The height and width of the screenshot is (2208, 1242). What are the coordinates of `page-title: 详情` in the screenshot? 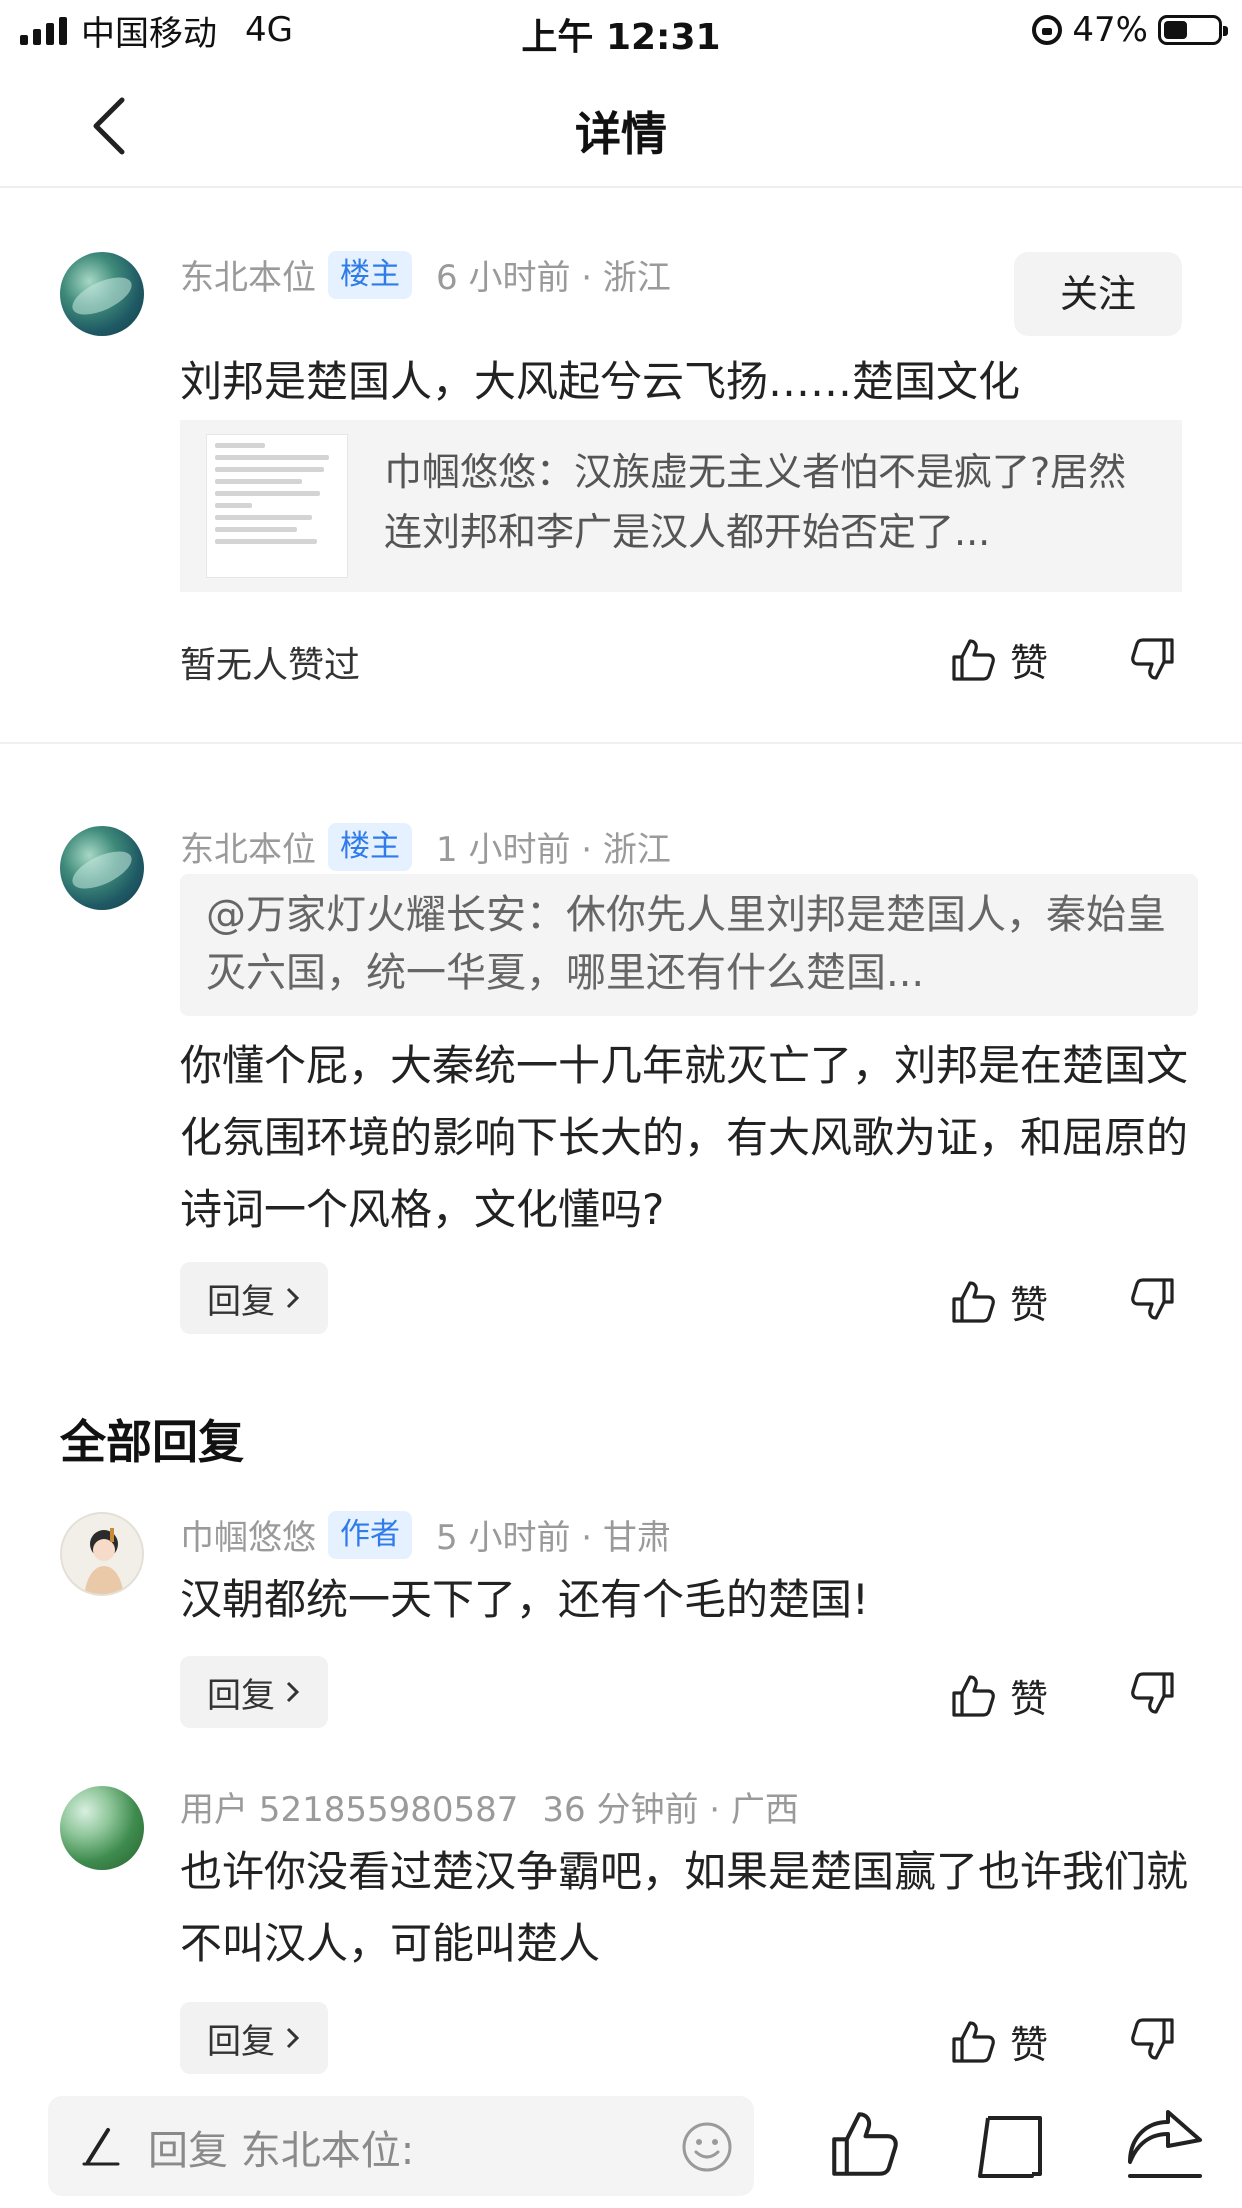 It's located at (621, 134).